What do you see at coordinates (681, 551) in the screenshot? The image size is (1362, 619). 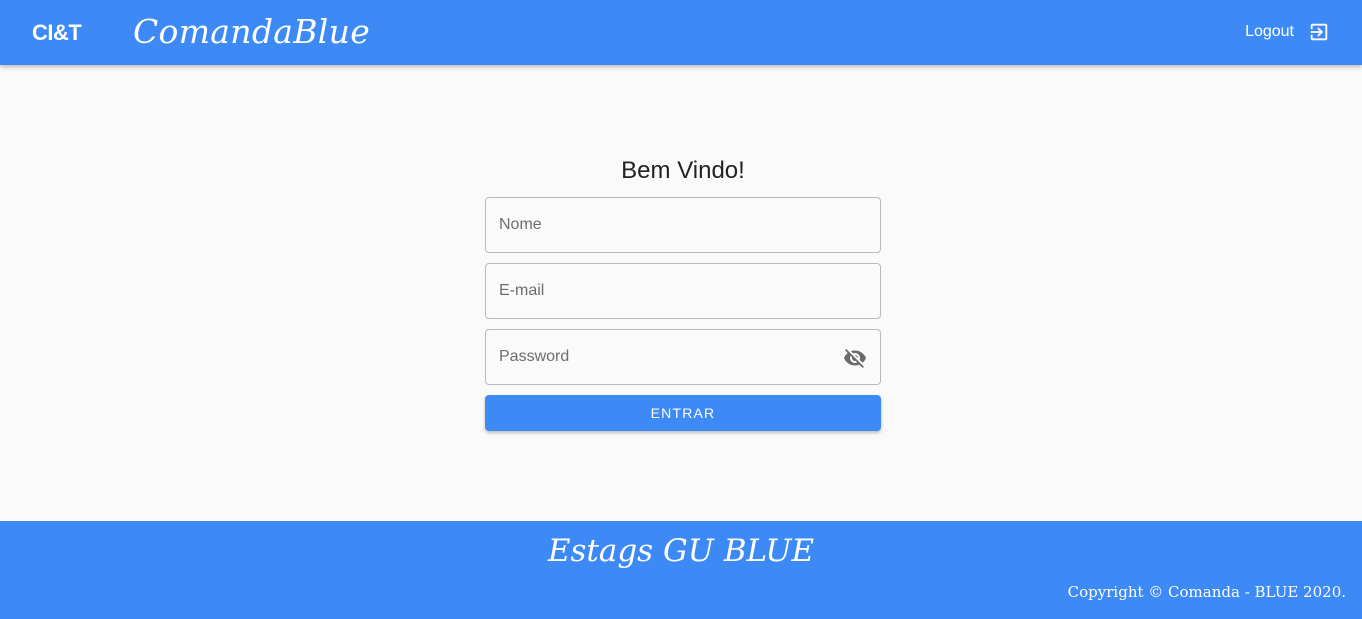 I see `footer-title: Estags GU BLUE` at bounding box center [681, 551].